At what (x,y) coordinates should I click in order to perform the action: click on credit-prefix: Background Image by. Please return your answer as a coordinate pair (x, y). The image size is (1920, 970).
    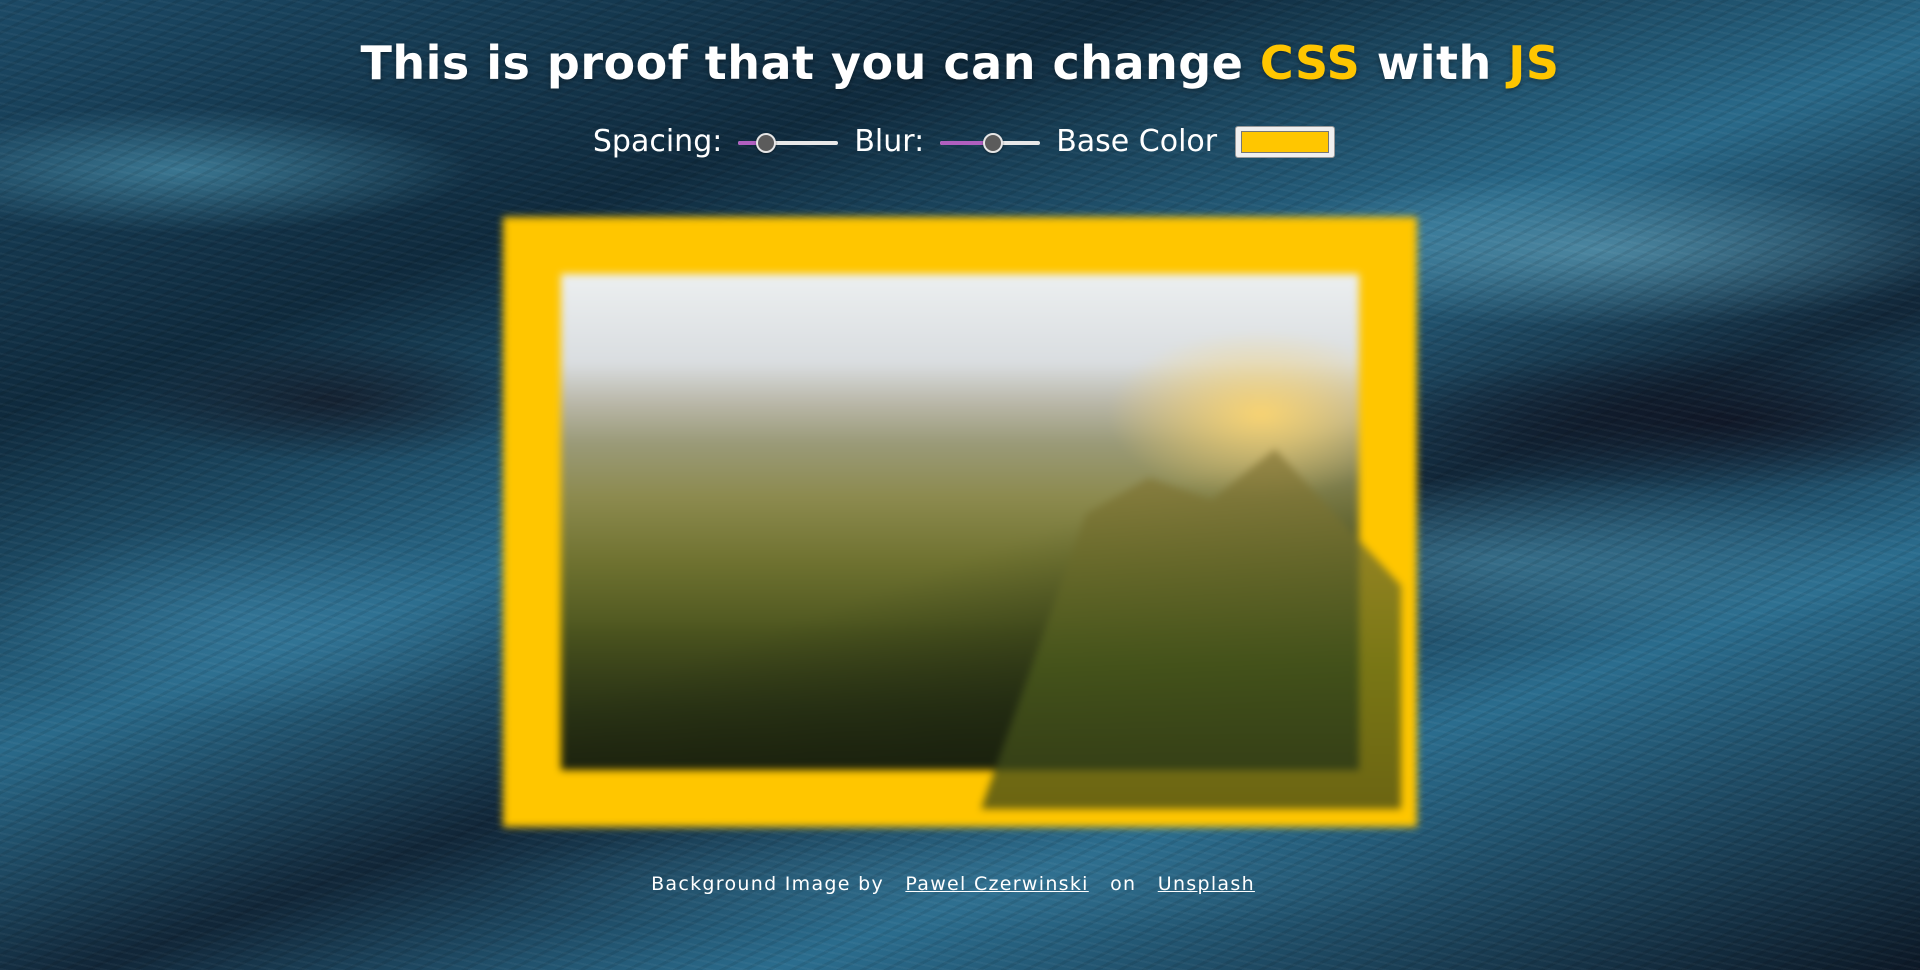
    Looking at the image, I should click on (768, 884).